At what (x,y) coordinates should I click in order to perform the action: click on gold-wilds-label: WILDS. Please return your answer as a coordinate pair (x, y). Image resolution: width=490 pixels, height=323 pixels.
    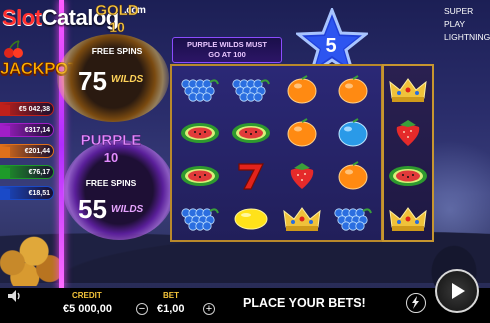
    Looking at the image, I should click on (127, 79).